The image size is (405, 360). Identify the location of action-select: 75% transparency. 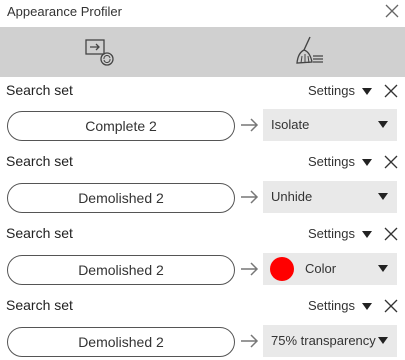
(330, 341).